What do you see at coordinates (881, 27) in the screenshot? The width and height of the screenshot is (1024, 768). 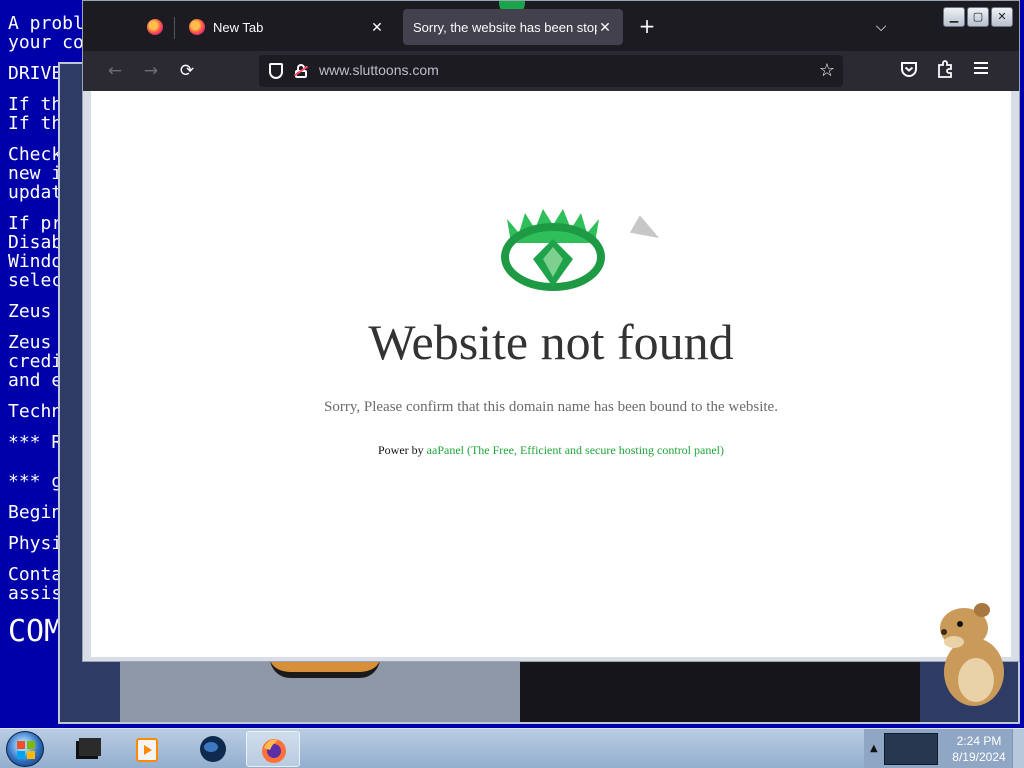 I see `list-all-tabs-button: ⌵` at bounding box center [881, 27].